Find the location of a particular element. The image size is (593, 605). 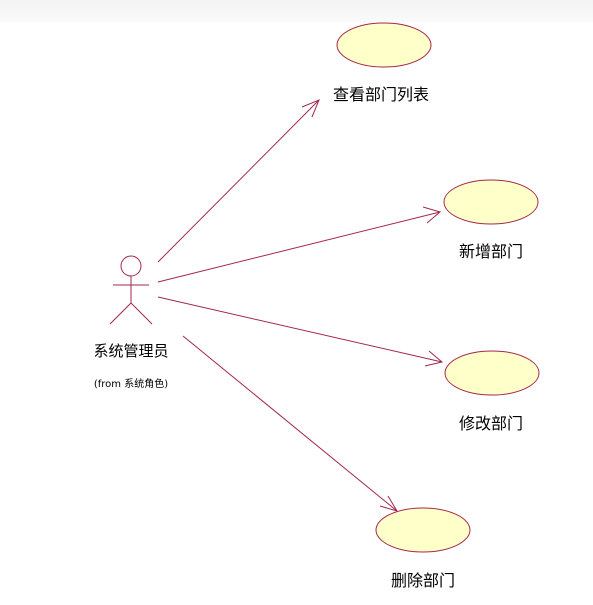

use-case-edit-department: 修改部门 is located at coordinates (492, 391).